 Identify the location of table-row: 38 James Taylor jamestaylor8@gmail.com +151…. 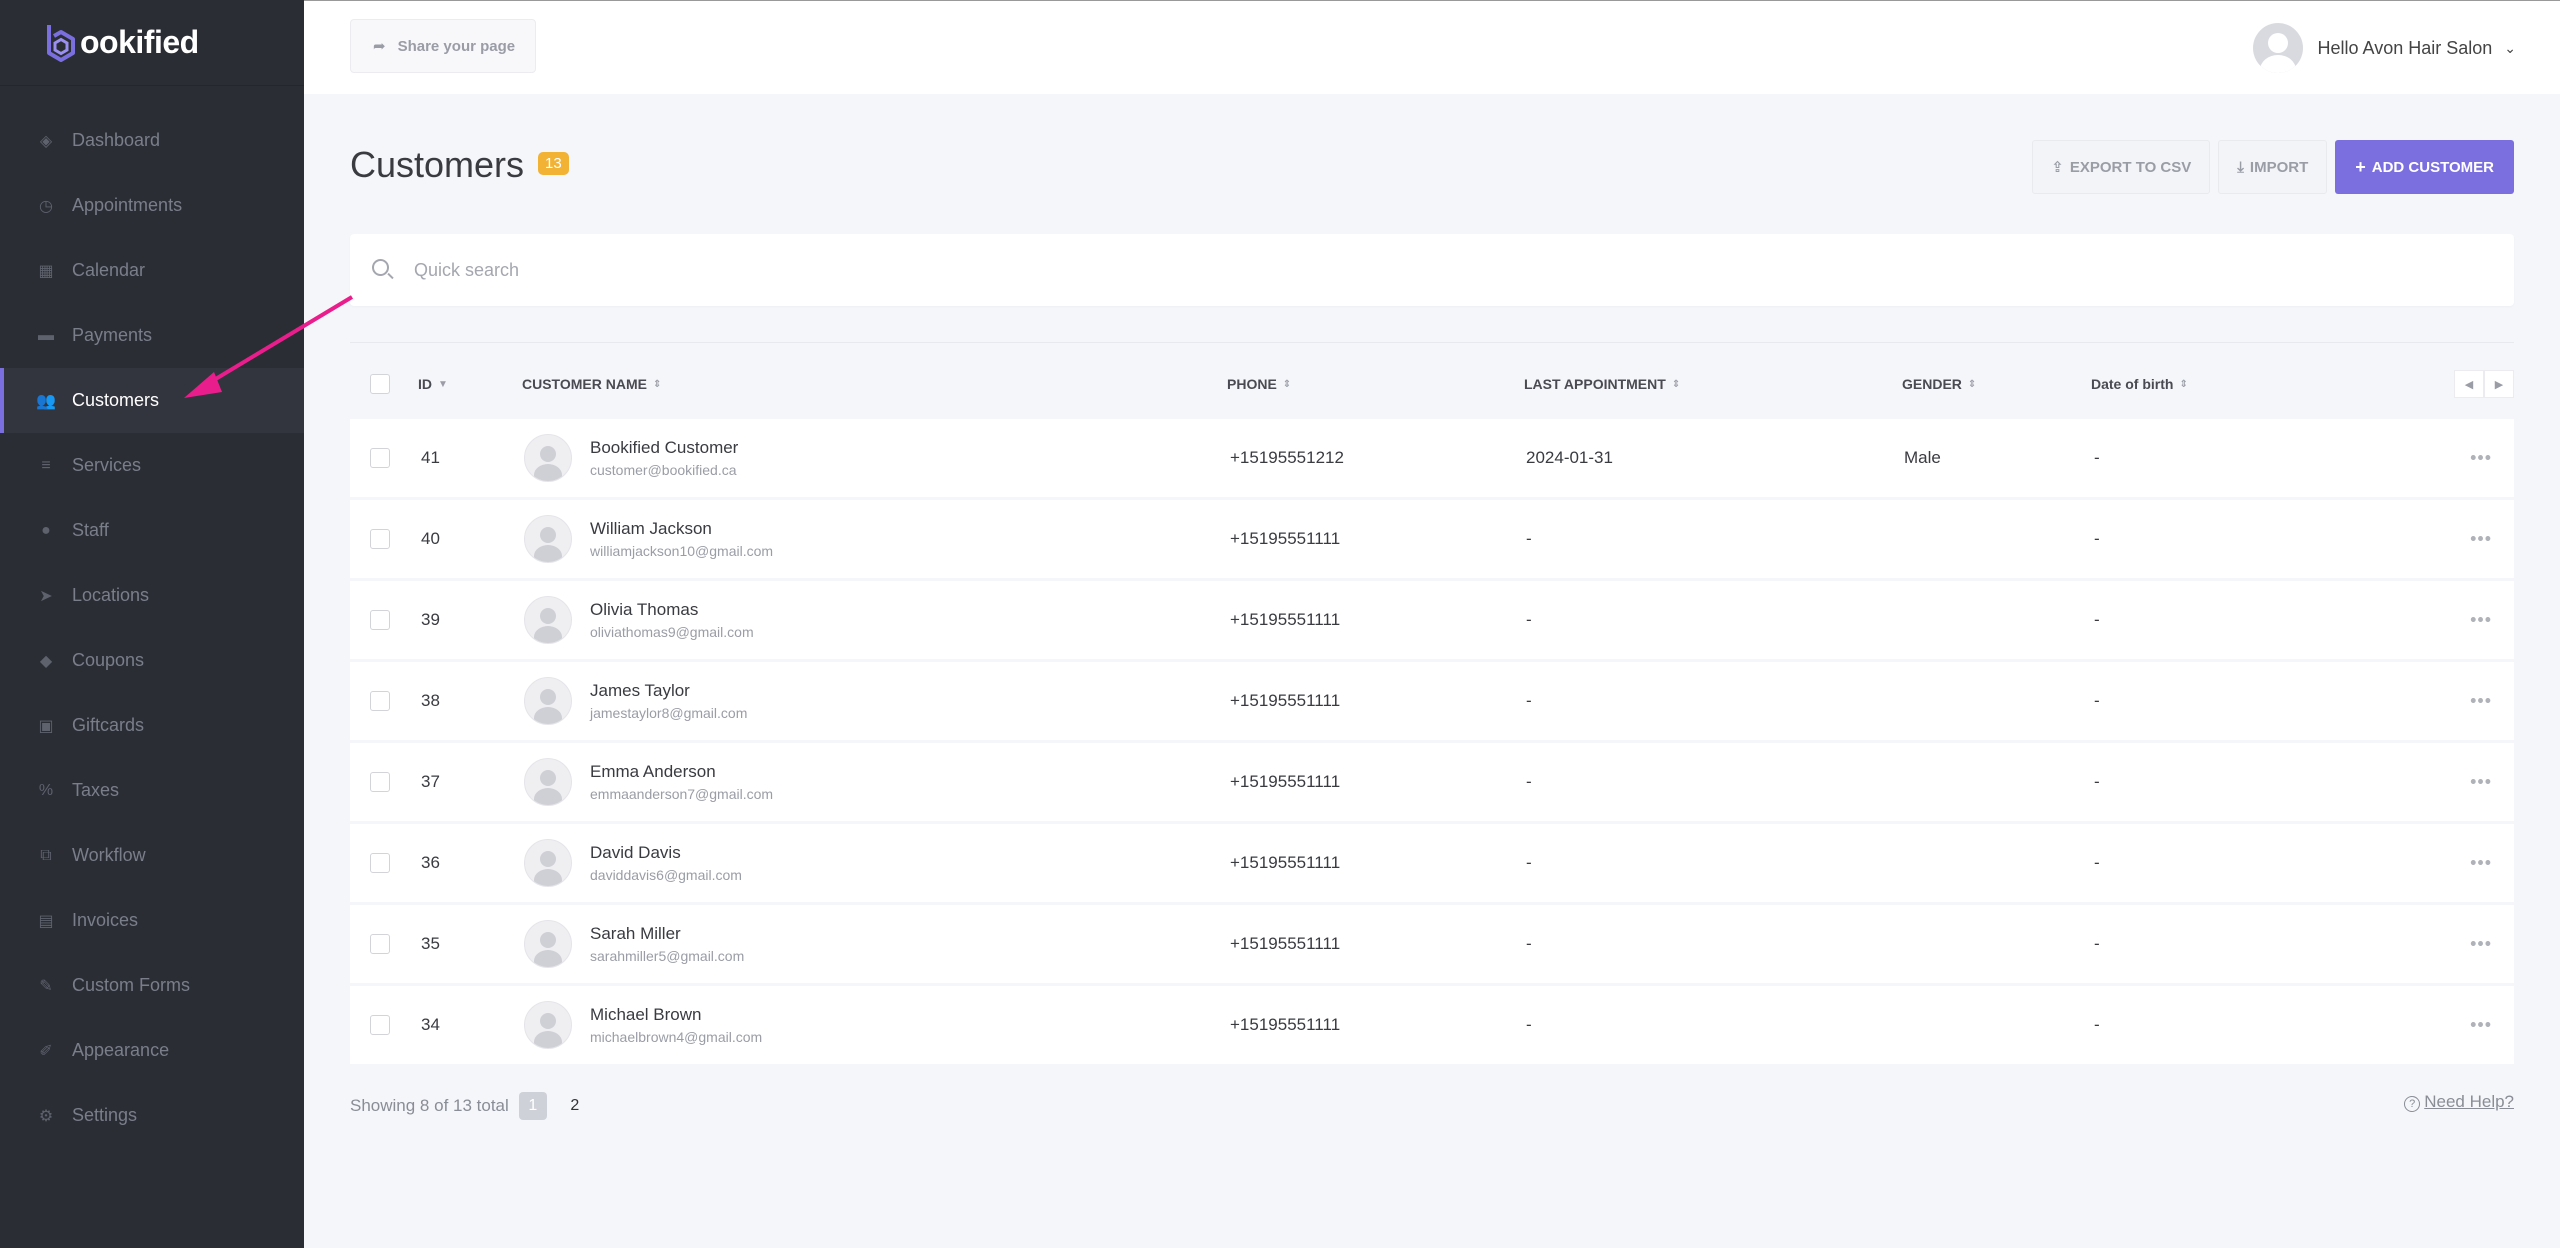
(1432, 701).